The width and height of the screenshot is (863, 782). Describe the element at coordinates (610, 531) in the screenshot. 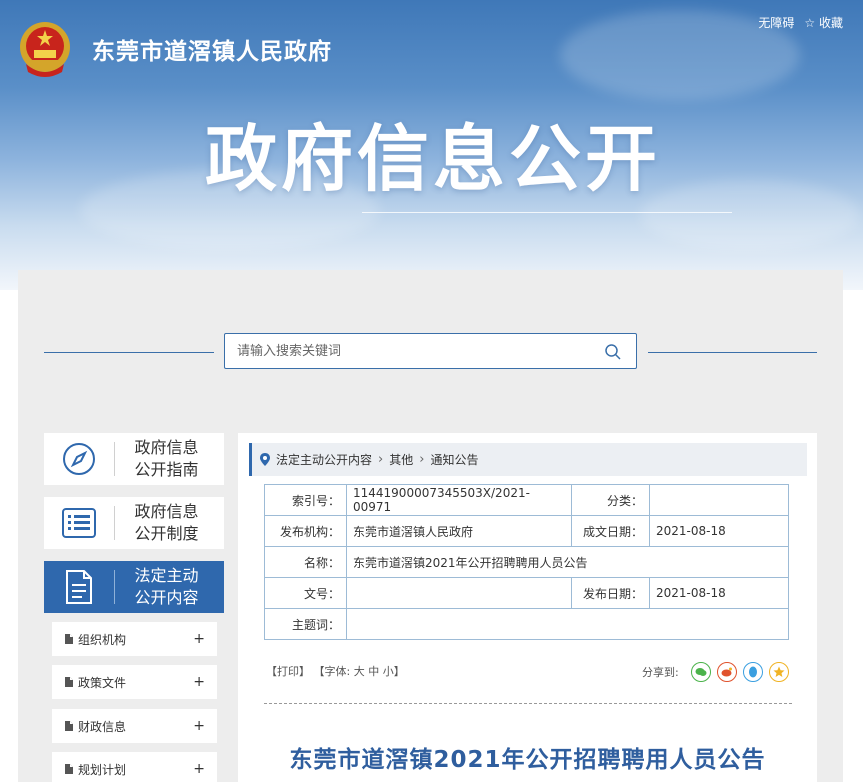

I see `meta-key: 成文日期：` at that location.